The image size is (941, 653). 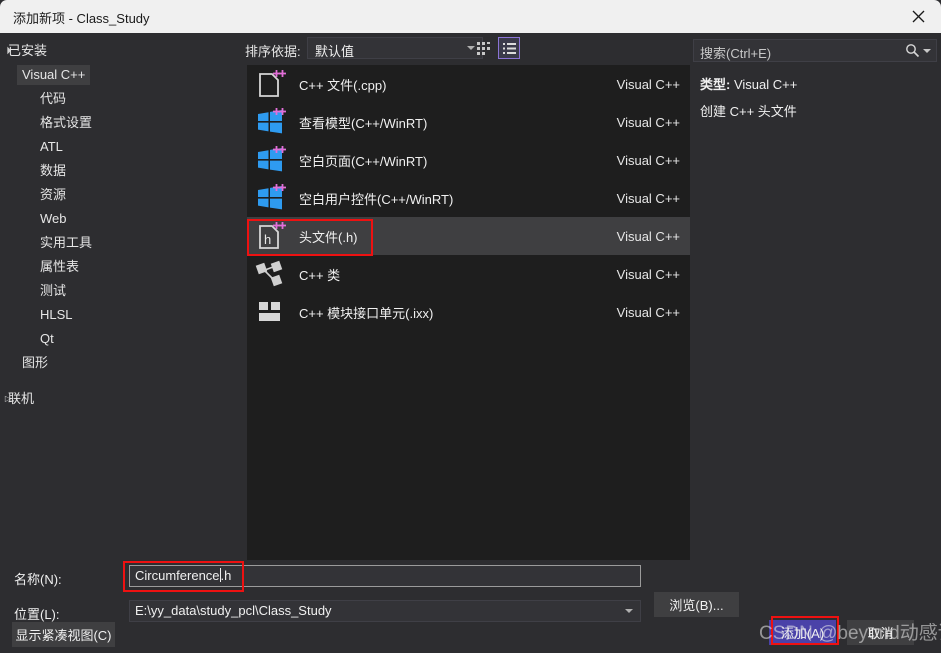 I want to click on list-view-icon, so click(x=509, y=48).